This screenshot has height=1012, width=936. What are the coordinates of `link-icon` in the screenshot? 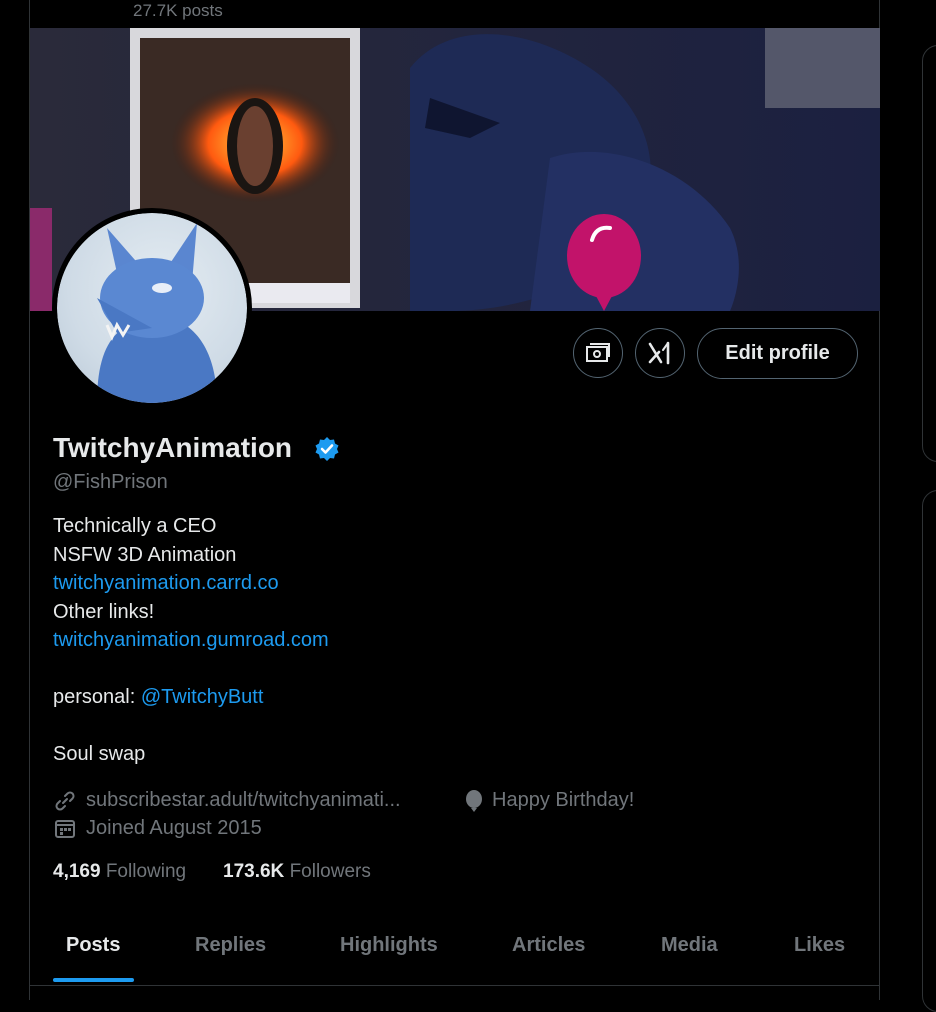 It's located at (65, 801).